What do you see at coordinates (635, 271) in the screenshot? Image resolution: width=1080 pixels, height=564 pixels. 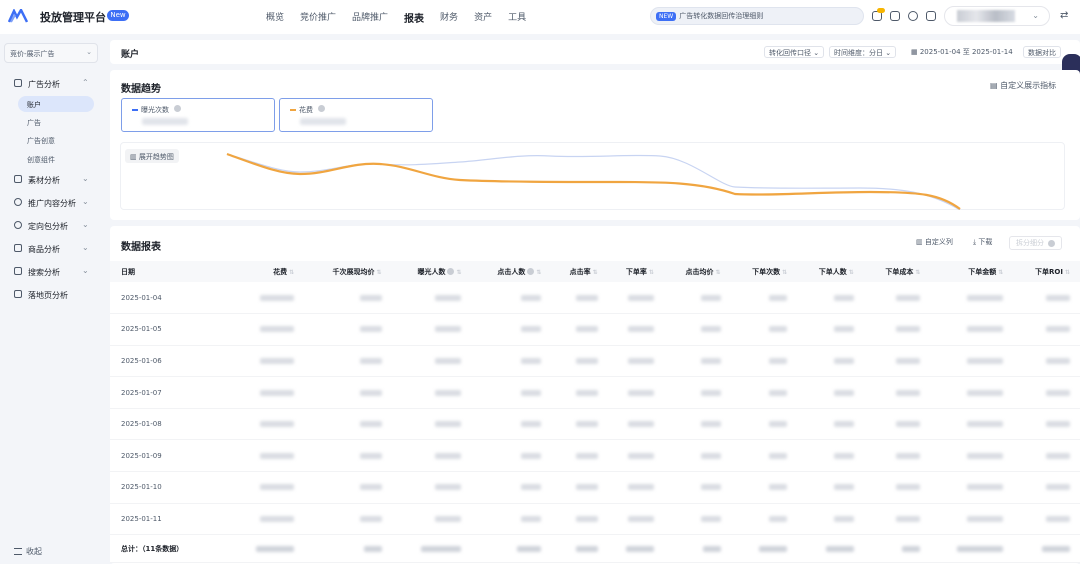 I see `col-header-order-rate: 下单率 ⇅` at bounding box center [635, 271].